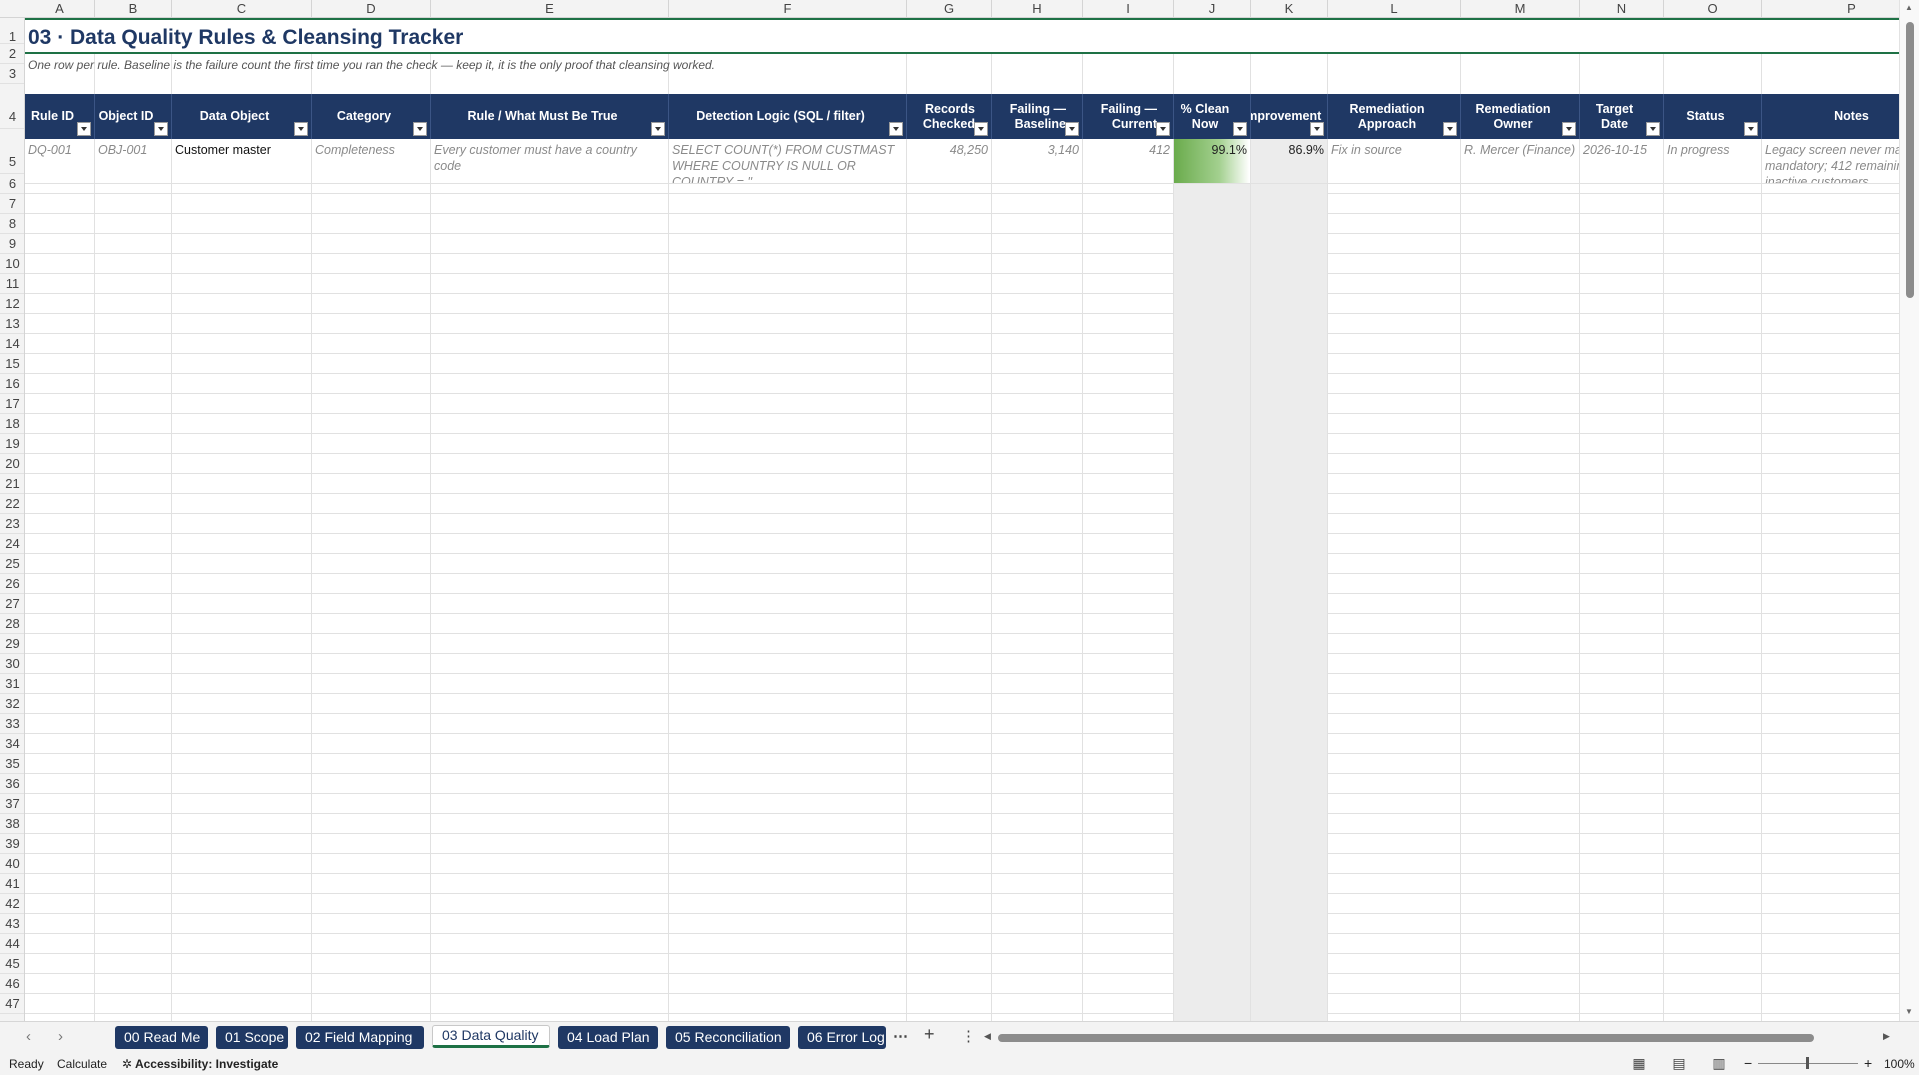  What do you see at coordinates (1394, 9) in the screenshot?
I see `column-header: L` at bounding box center [1394, 9].